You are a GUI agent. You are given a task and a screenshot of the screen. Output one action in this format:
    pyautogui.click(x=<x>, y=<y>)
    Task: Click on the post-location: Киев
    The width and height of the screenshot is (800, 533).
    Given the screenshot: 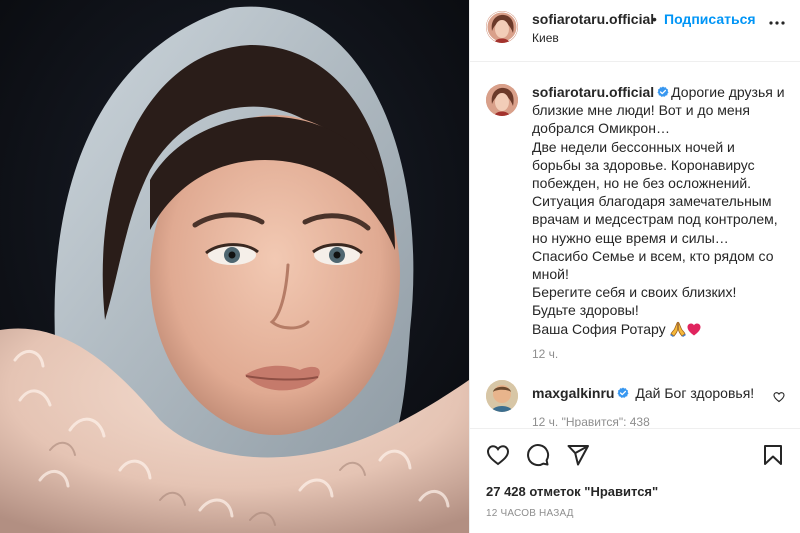 What is the action you would take?
    pyautogui.click(x=545, y=38)
    